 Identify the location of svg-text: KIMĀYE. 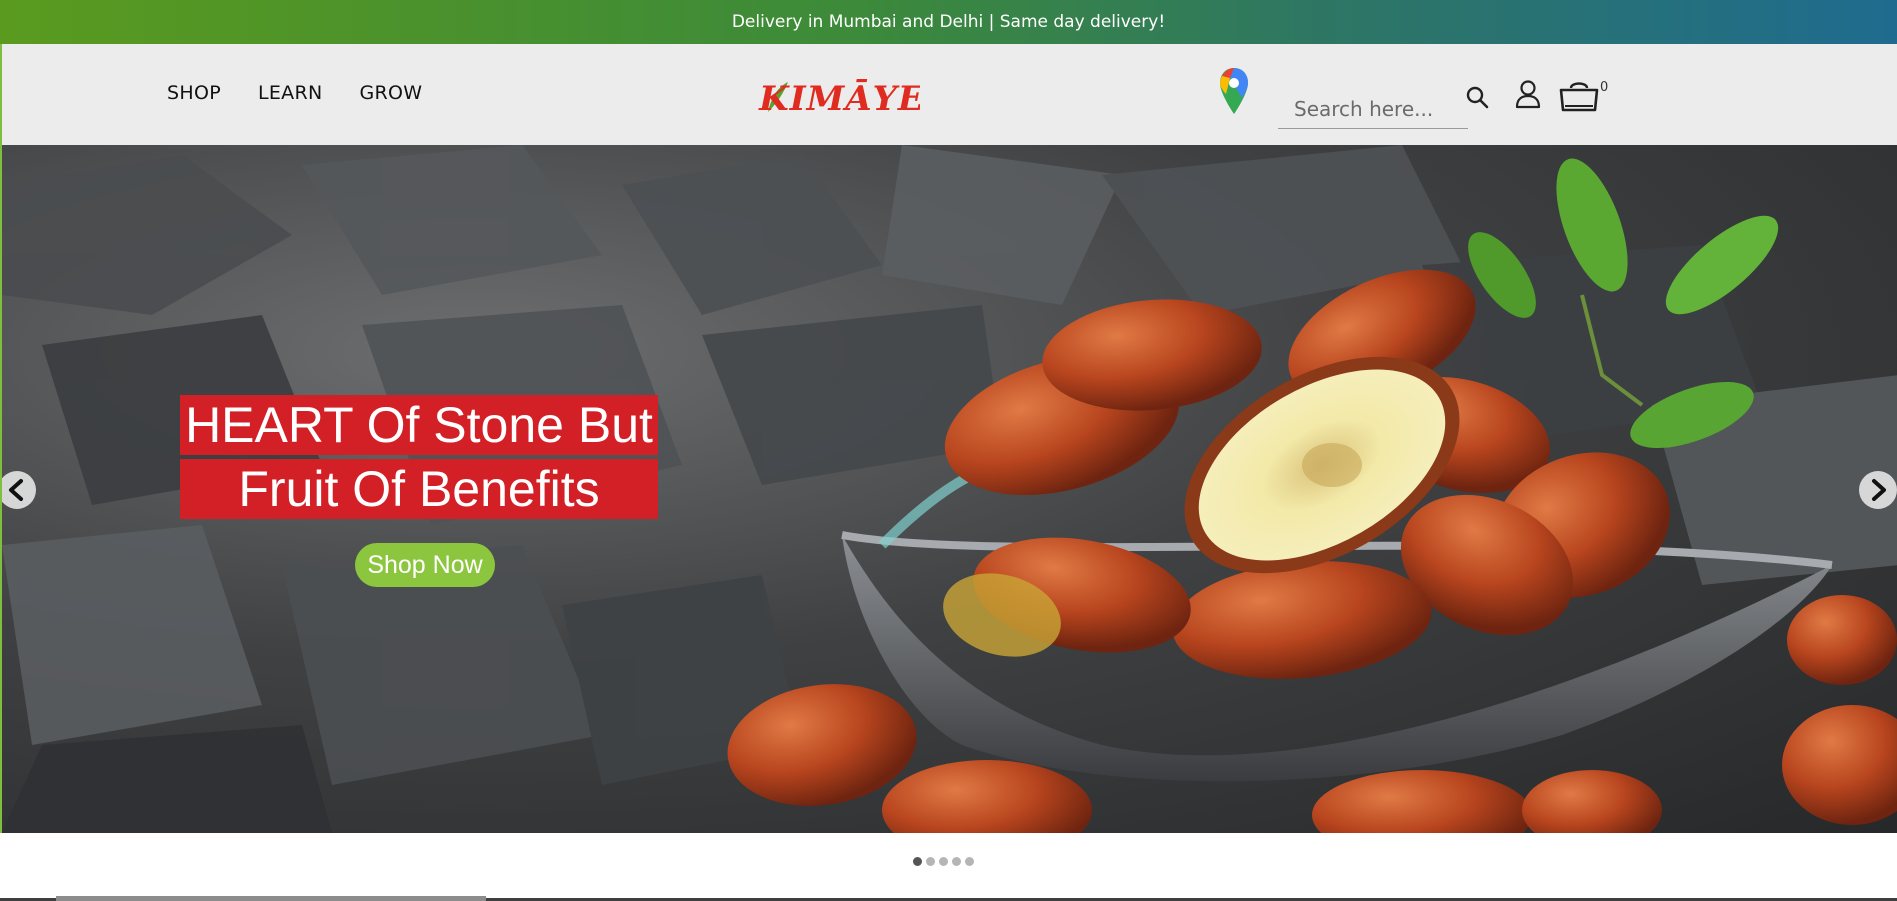
(839, 99).